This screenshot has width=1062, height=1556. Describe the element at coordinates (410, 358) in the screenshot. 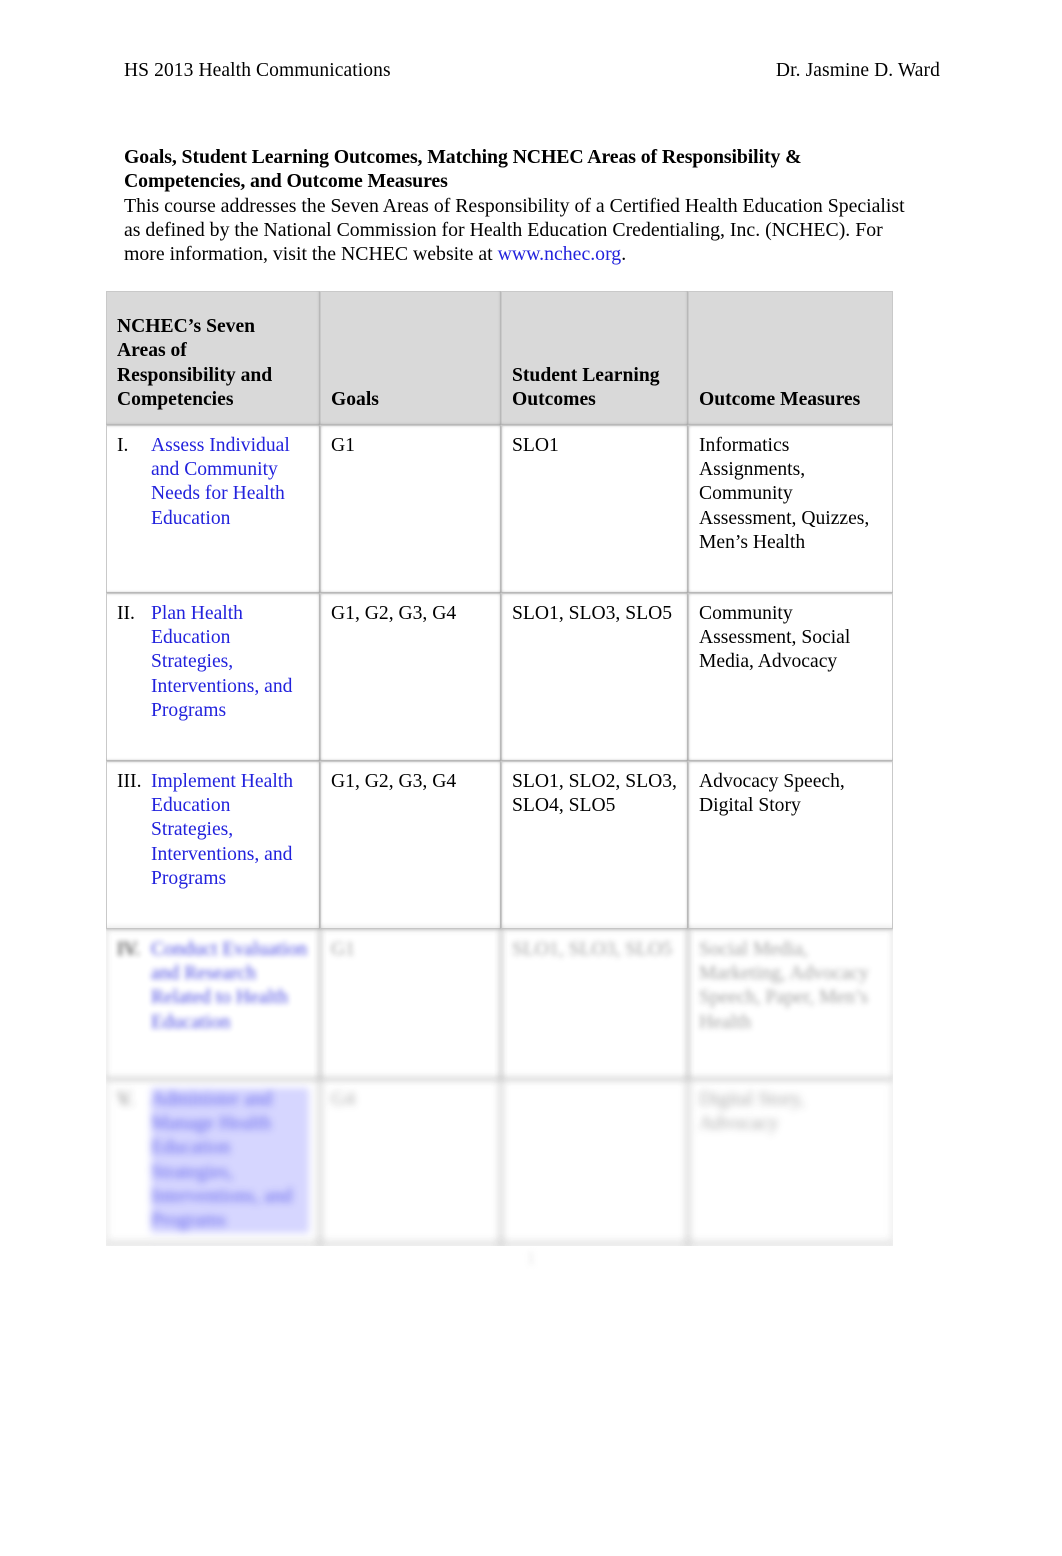

I see `column-header-goals: Goals` at that location.